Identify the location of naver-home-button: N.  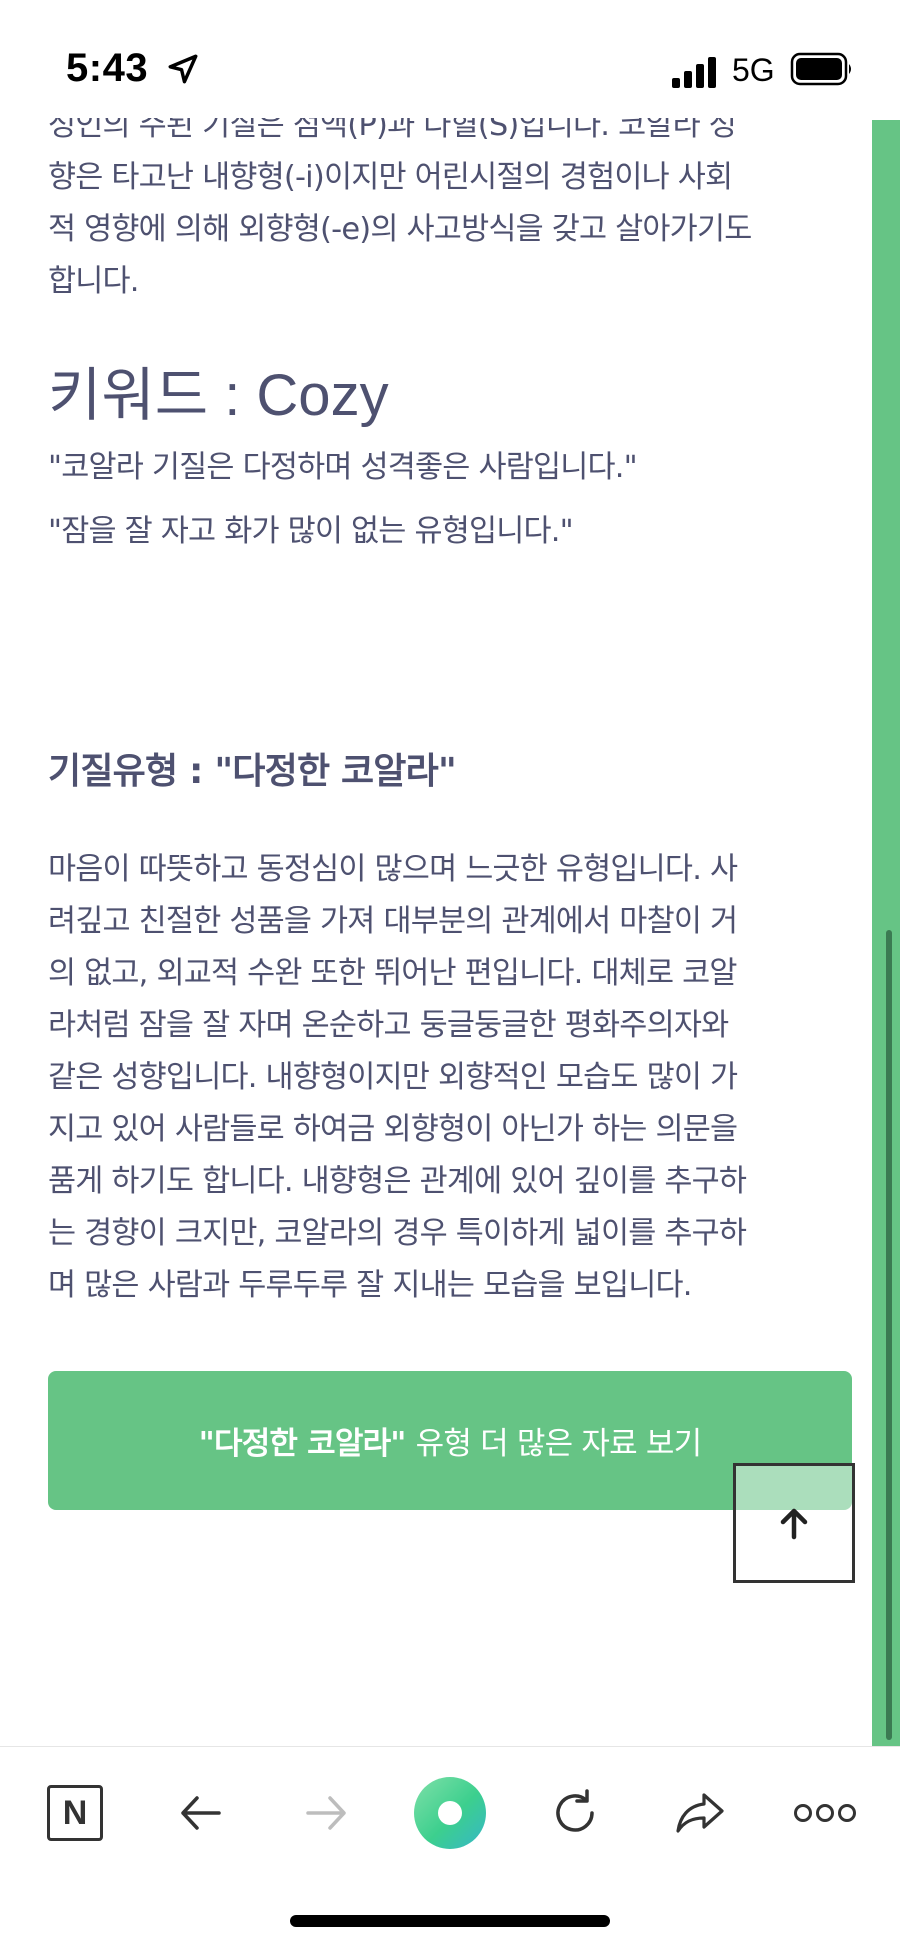
(75, 1813).